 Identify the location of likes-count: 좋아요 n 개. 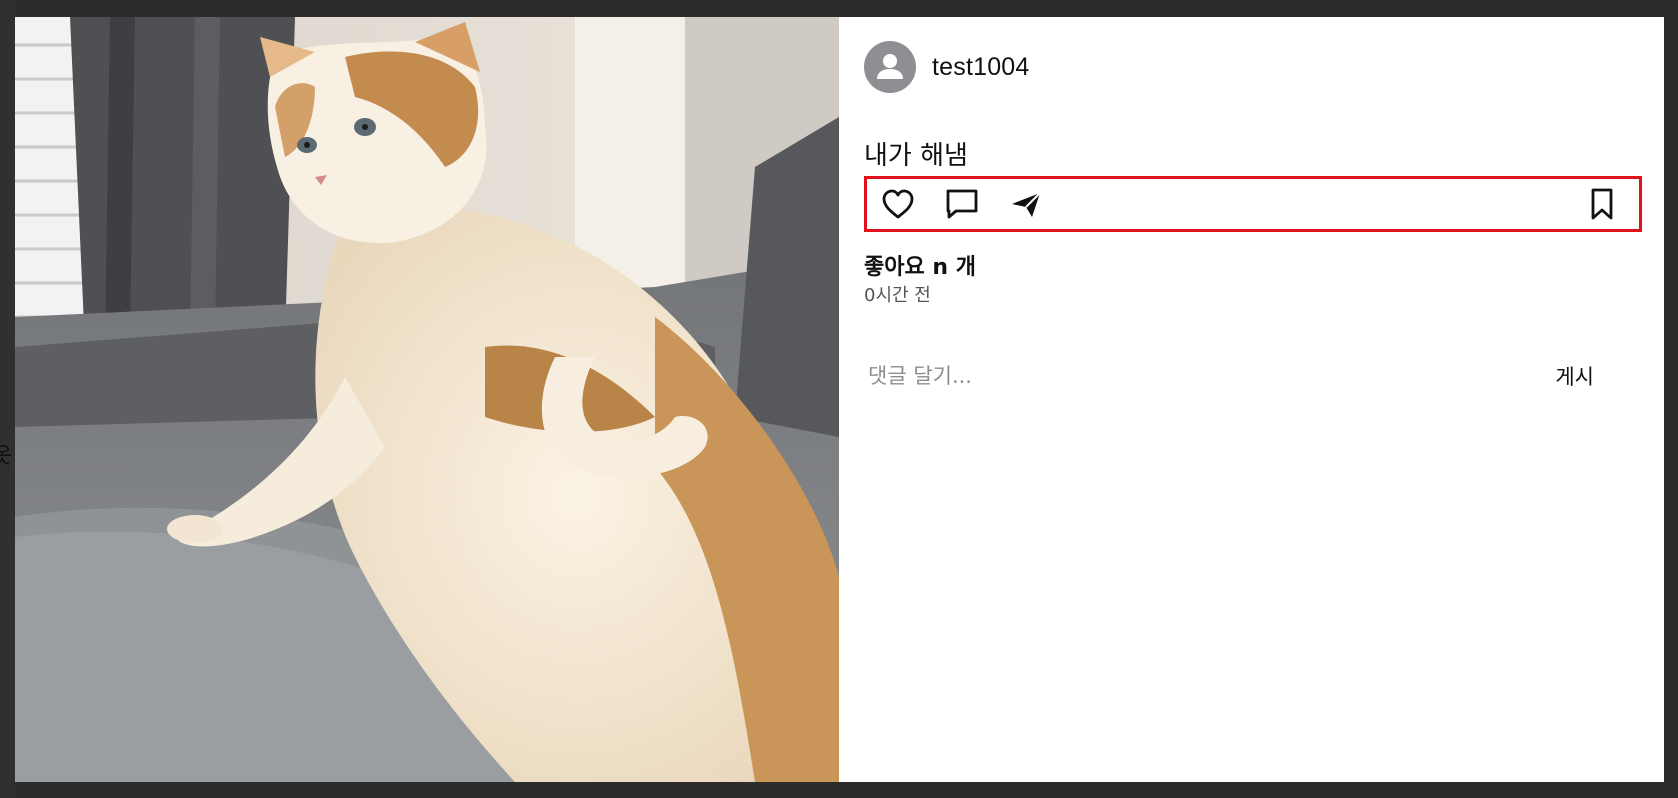
(920, 267).